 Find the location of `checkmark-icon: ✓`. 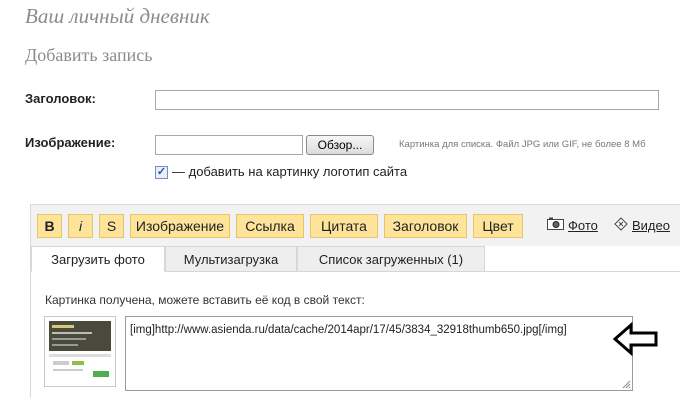

checkmark-icon: ✓ is located at coordinates (161, 172).